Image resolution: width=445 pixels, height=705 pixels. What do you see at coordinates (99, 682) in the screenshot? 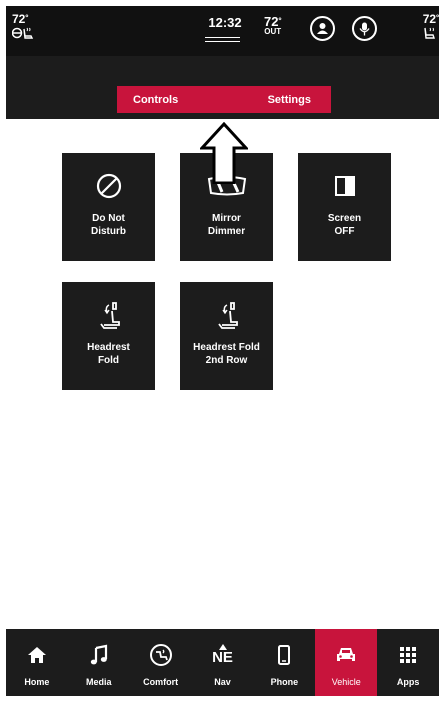
I see `nav-label: Media` at bounding box center [99, 682].